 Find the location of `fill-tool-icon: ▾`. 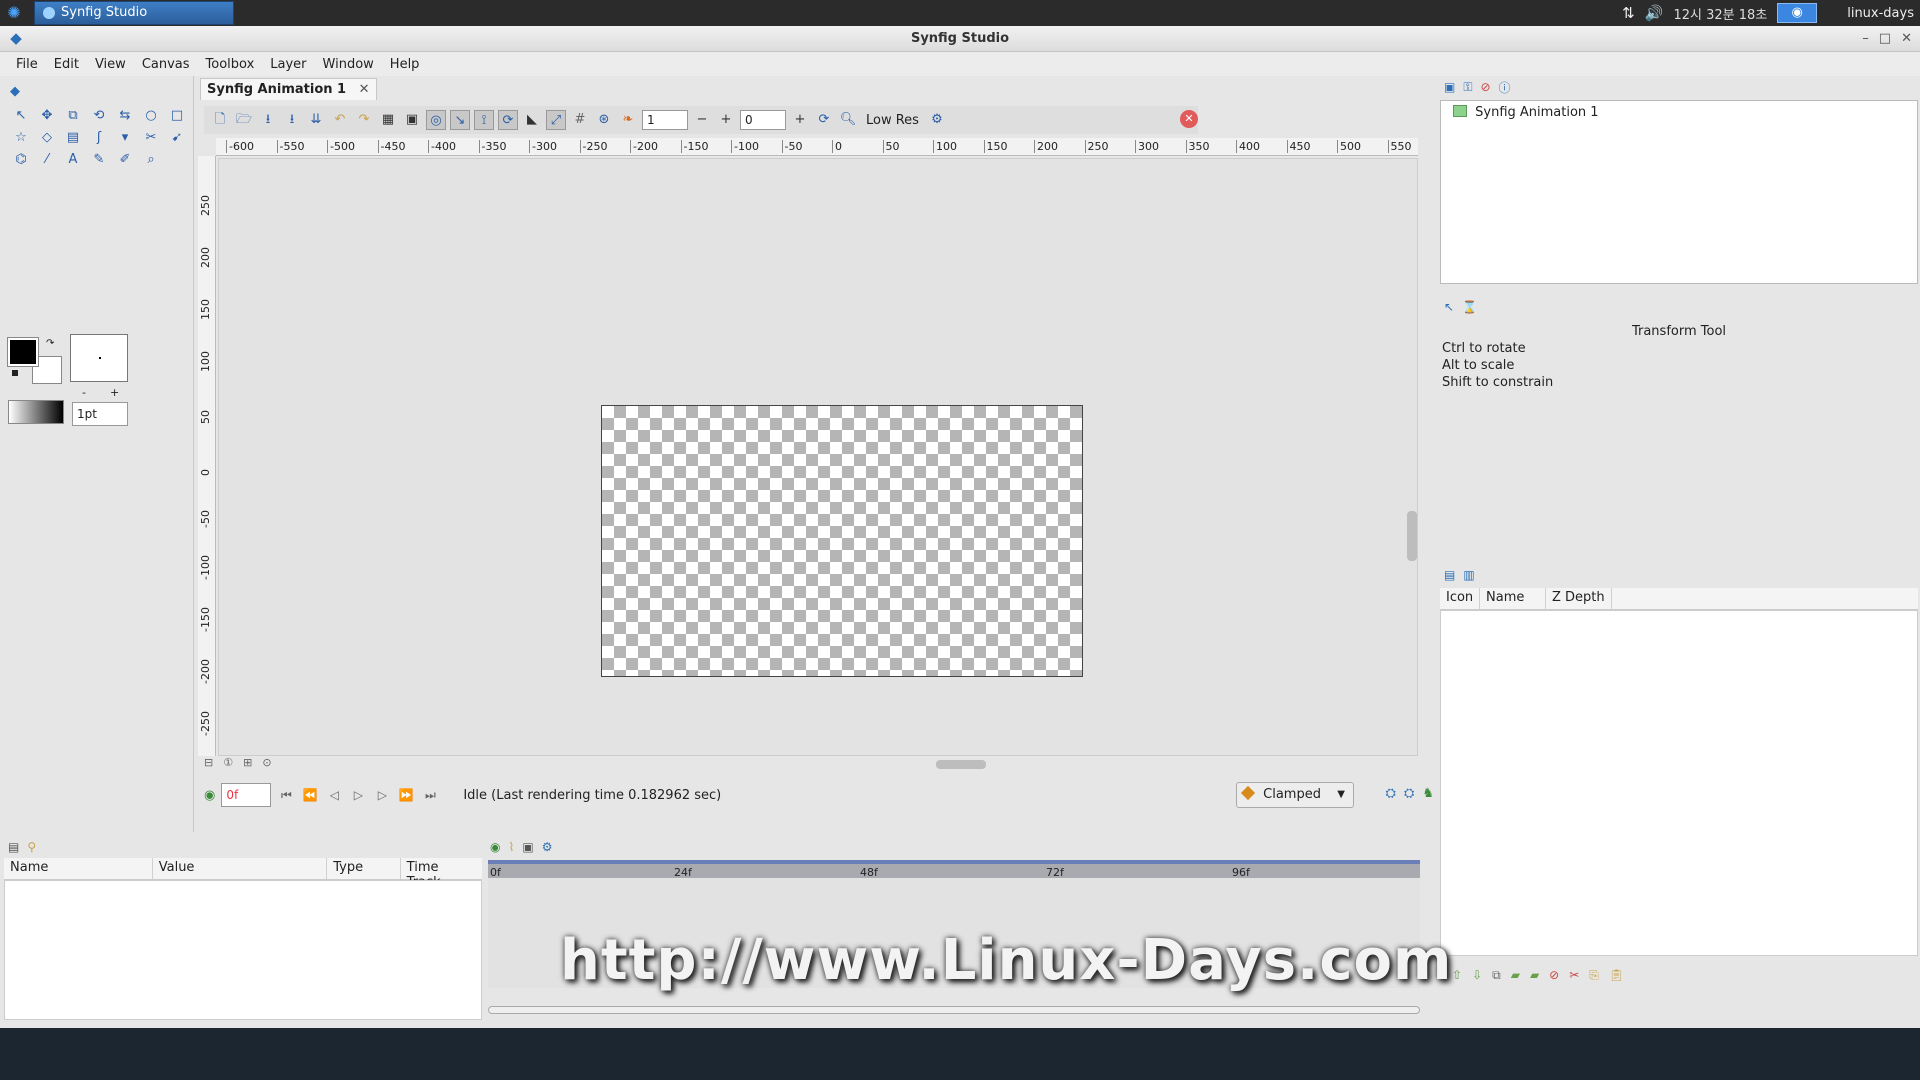

fill-tool-icon: ▾ is located at coordinates (125, 138).